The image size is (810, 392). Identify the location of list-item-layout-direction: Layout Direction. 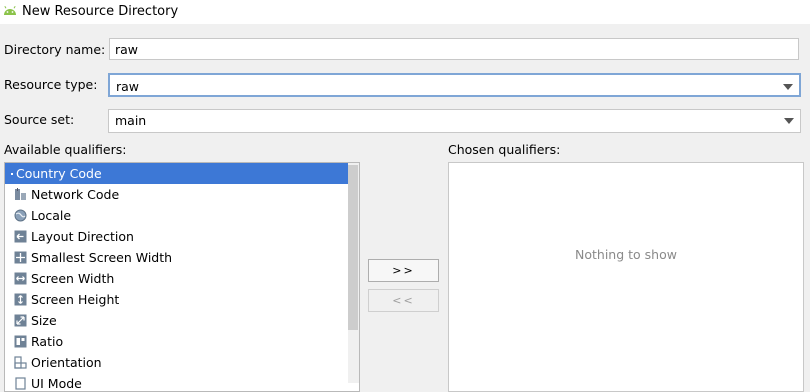
(182, 236).